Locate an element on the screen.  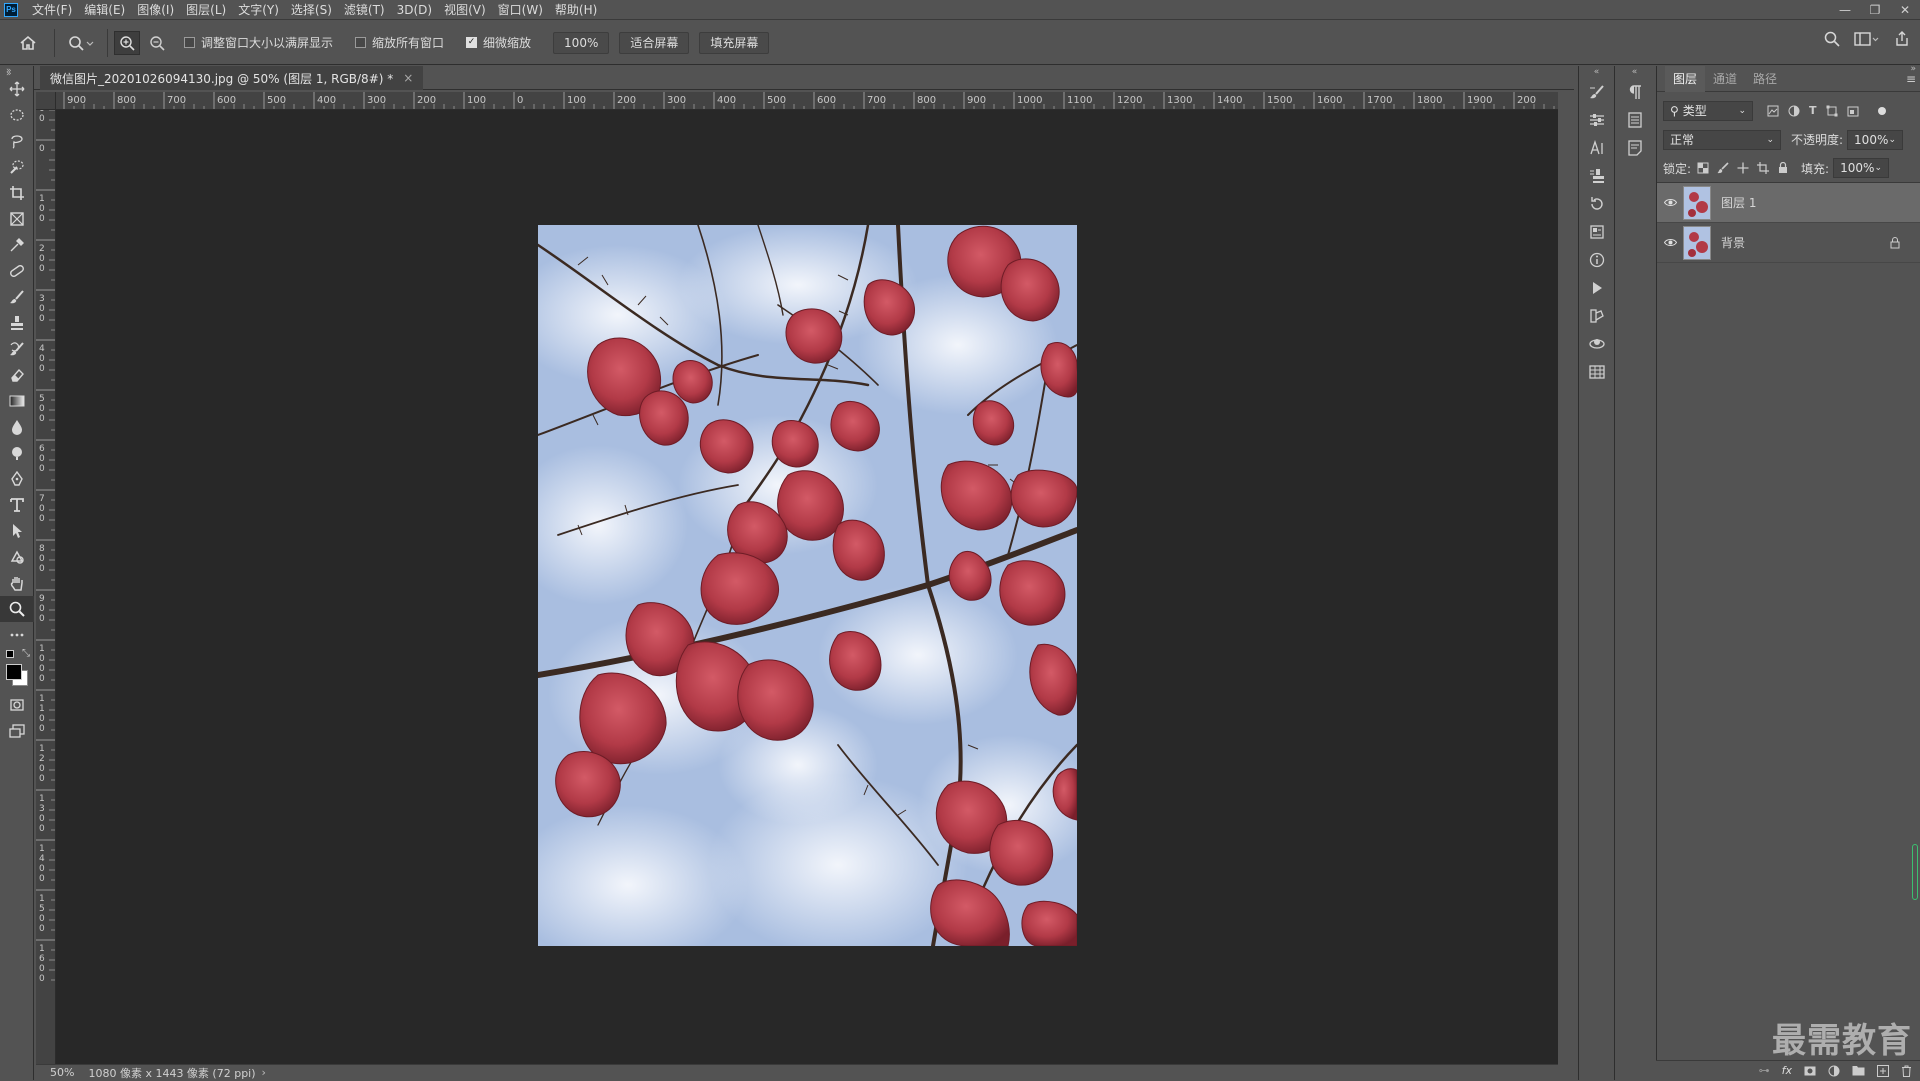
default-colors-icon is located at coordinates (10, 654).